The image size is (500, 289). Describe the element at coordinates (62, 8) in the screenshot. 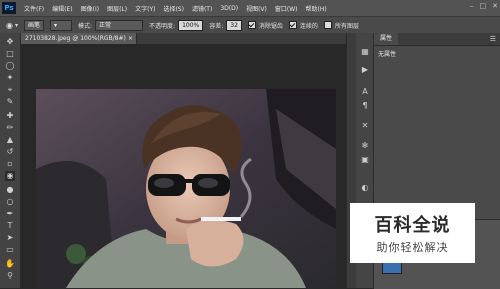

I see `menu-edit: 编辑(E)` at that location.